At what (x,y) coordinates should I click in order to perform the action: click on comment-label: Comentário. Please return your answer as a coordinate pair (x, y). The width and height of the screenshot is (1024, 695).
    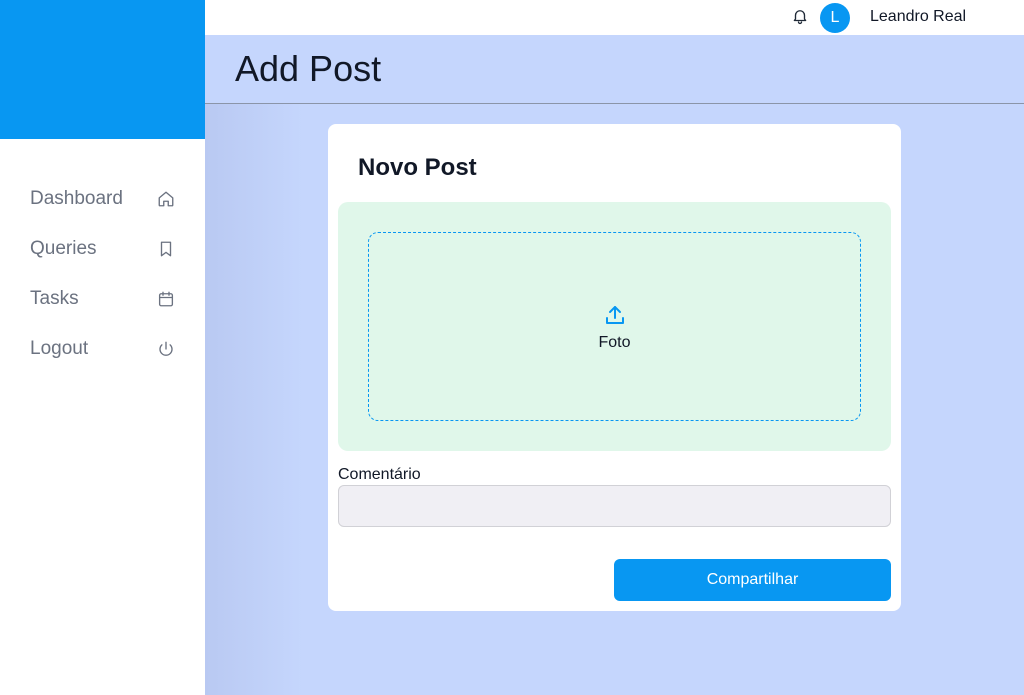
    Looking at the image, I should click on (379, 474).